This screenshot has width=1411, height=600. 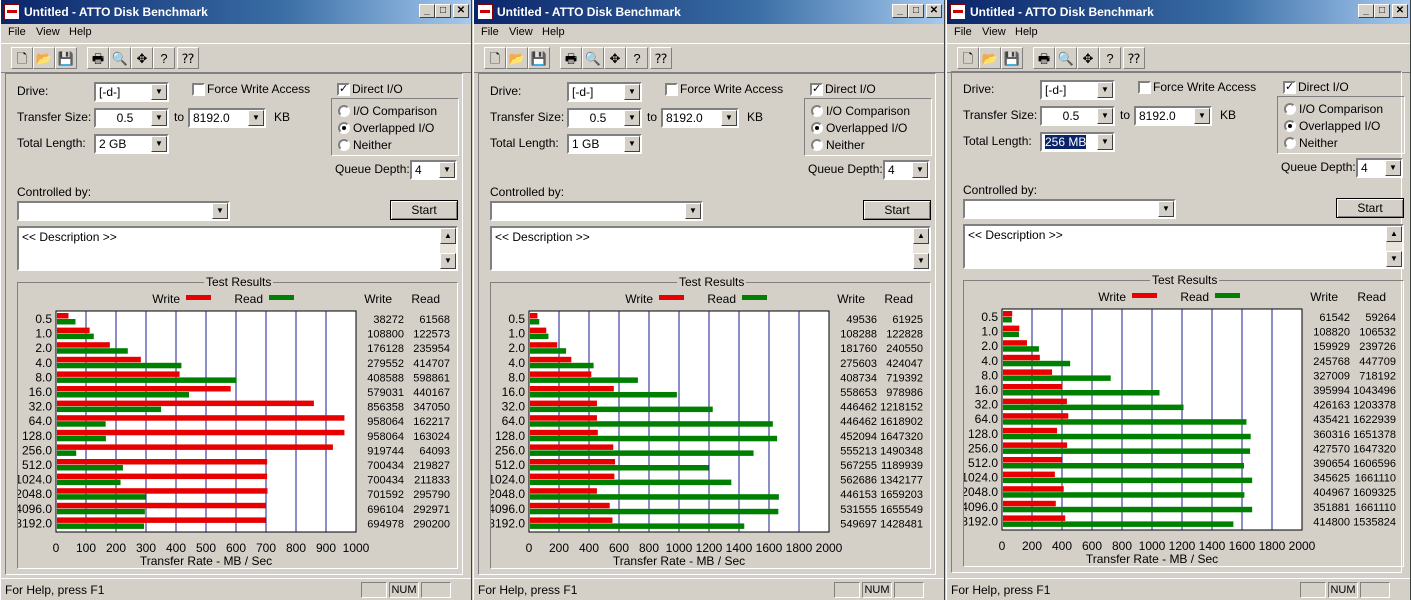 I want to click on total-length-select: 256 MB ▼, so click(x=1077, y=142).